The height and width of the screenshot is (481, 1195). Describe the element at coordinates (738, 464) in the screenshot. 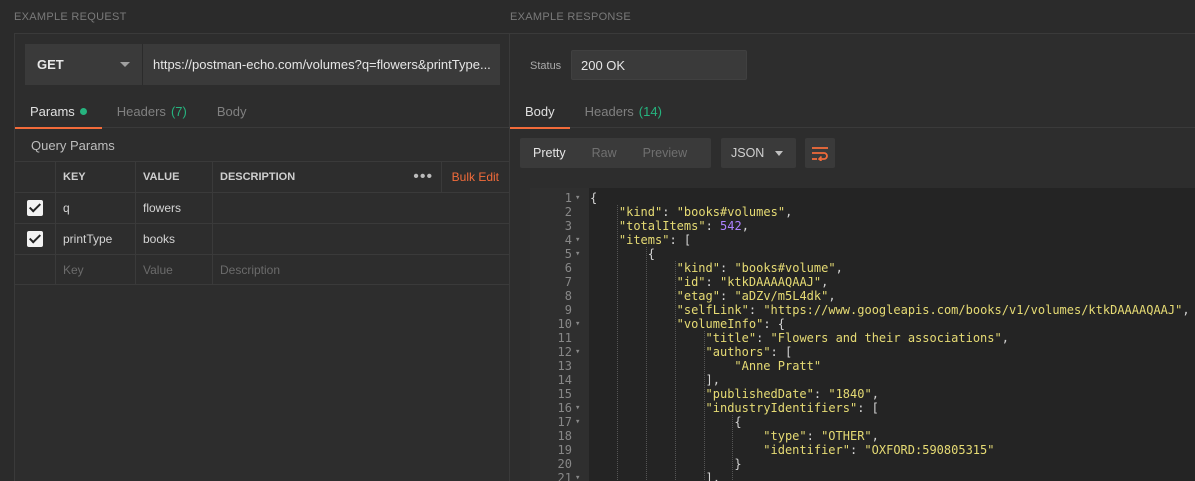

I see `code-token: }` at that location.